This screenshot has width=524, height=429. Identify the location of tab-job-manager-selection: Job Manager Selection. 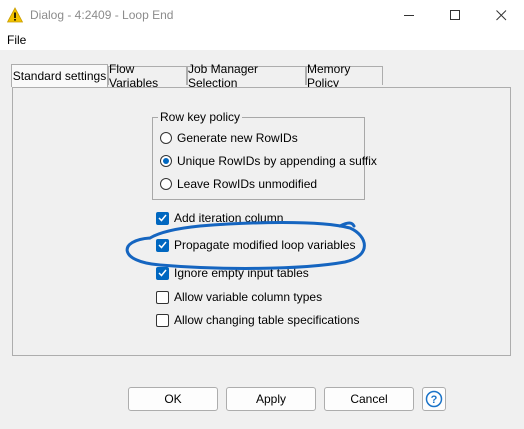
(246, 76).